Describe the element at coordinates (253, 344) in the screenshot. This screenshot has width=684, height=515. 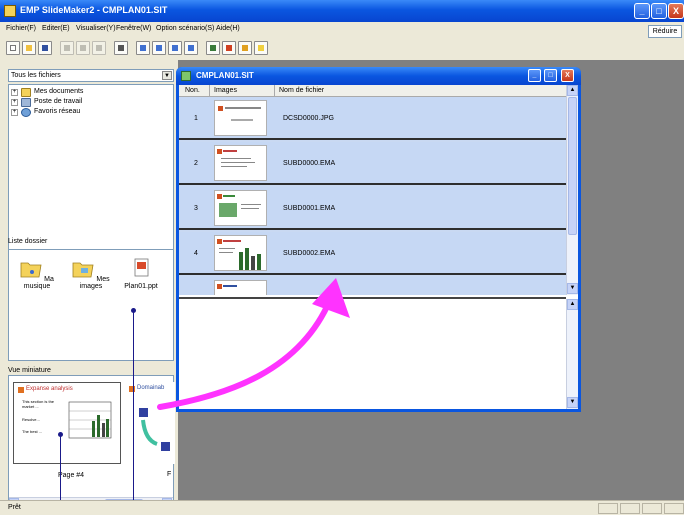
I see `drag-arrow` at that location.